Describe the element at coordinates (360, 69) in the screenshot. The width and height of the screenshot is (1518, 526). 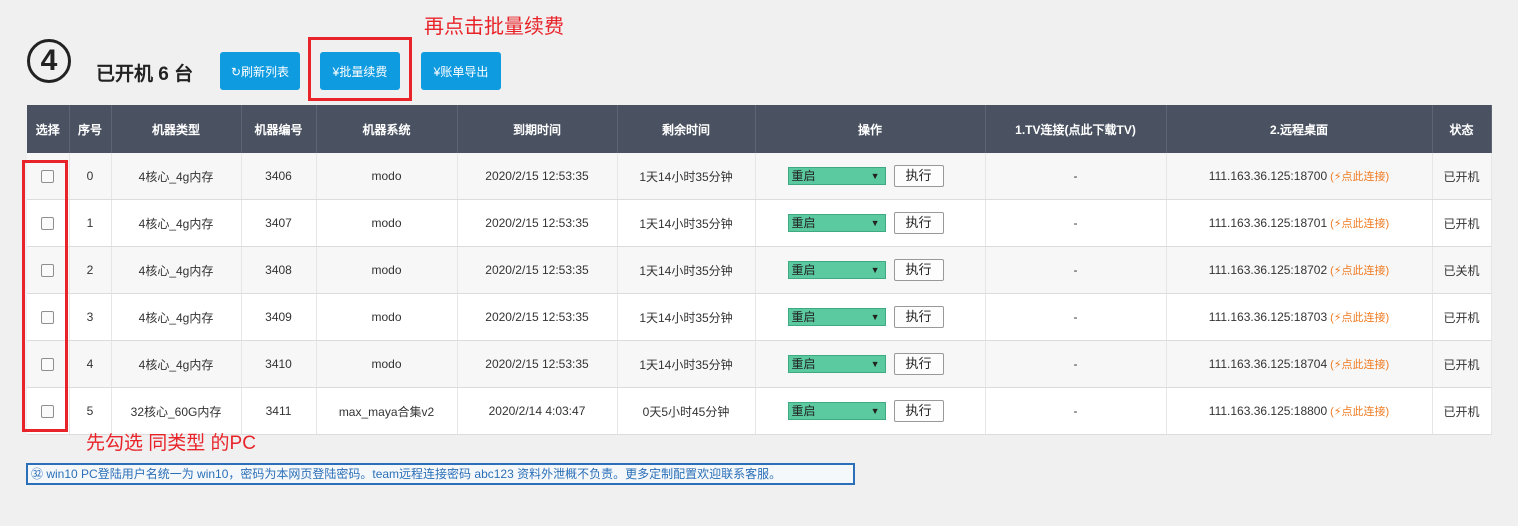
I see `highlight-renew-box` at that location.